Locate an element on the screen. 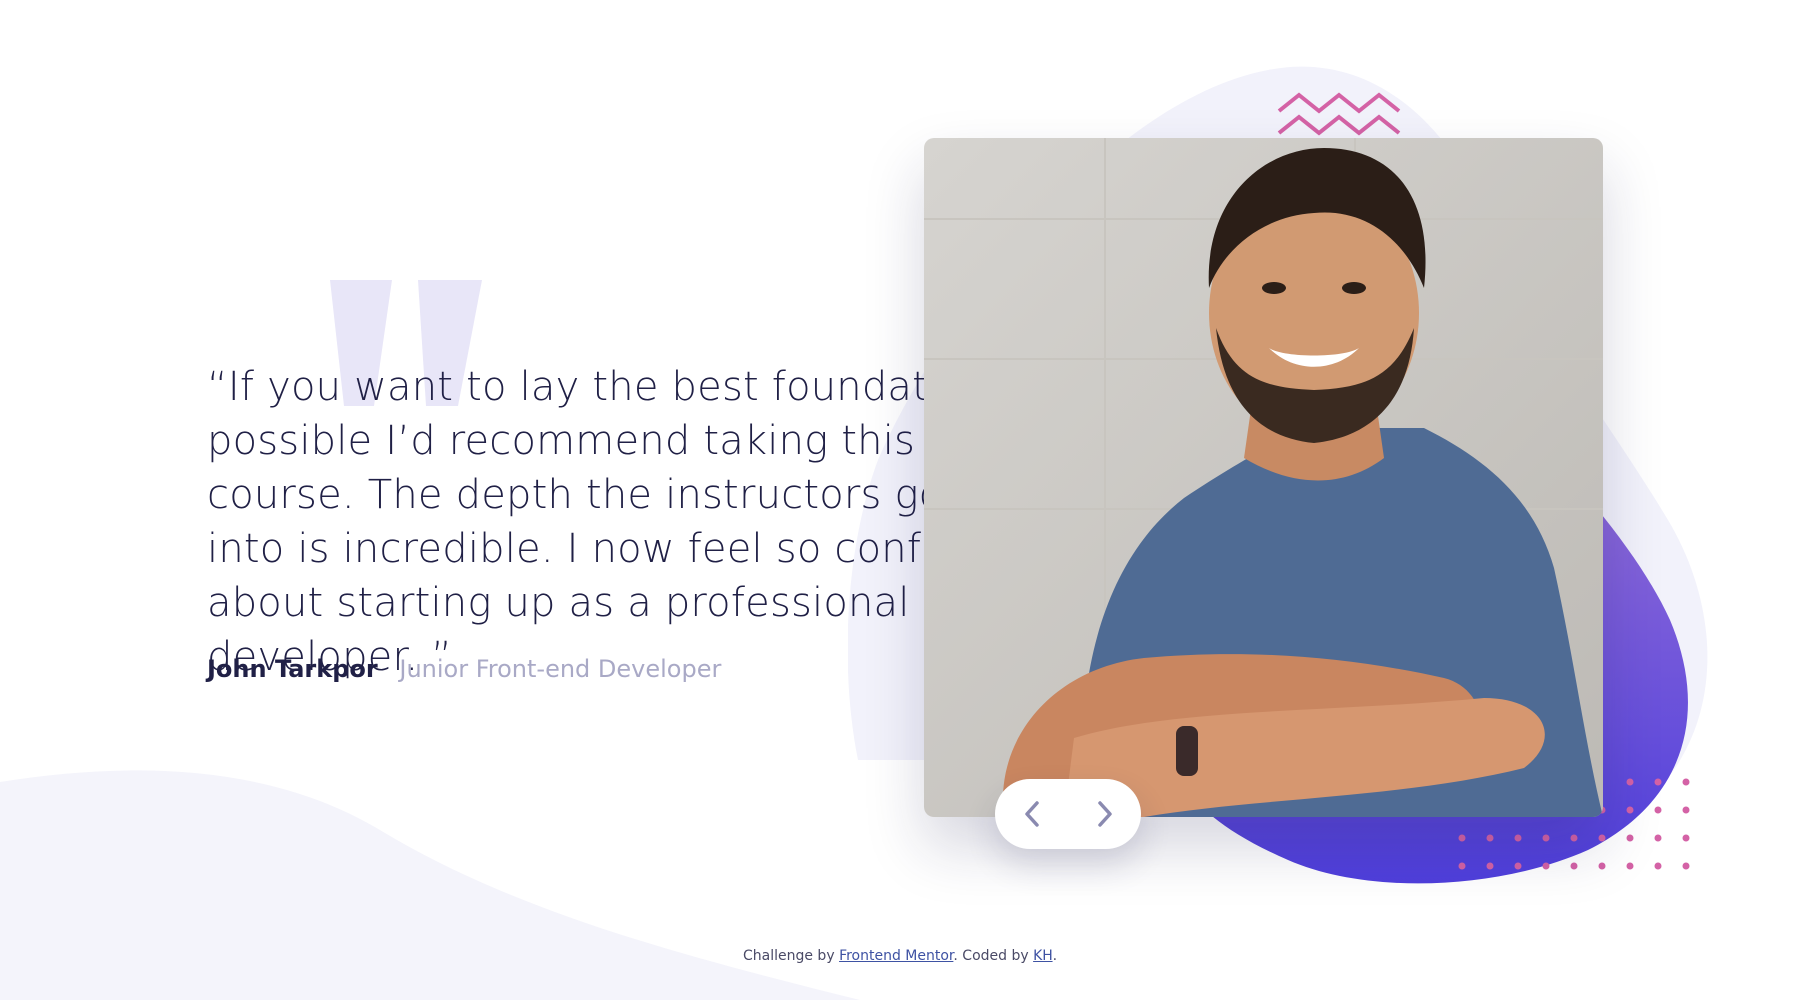 The height and width of the screenshot is (1000, 1800). author-name: John Tarkpor is located at coordinates (292, 669).